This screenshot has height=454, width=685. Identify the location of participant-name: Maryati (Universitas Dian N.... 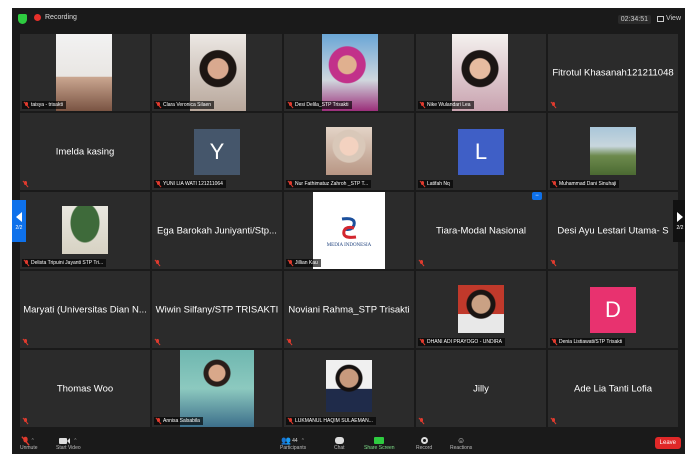
(85, 309).